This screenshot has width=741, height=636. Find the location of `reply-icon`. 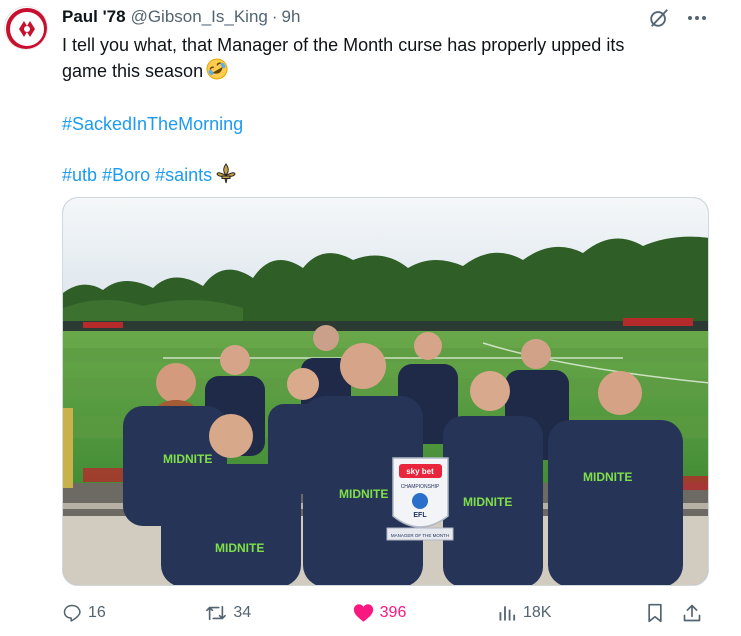

reply-icon is located at coordinates (72, 613).